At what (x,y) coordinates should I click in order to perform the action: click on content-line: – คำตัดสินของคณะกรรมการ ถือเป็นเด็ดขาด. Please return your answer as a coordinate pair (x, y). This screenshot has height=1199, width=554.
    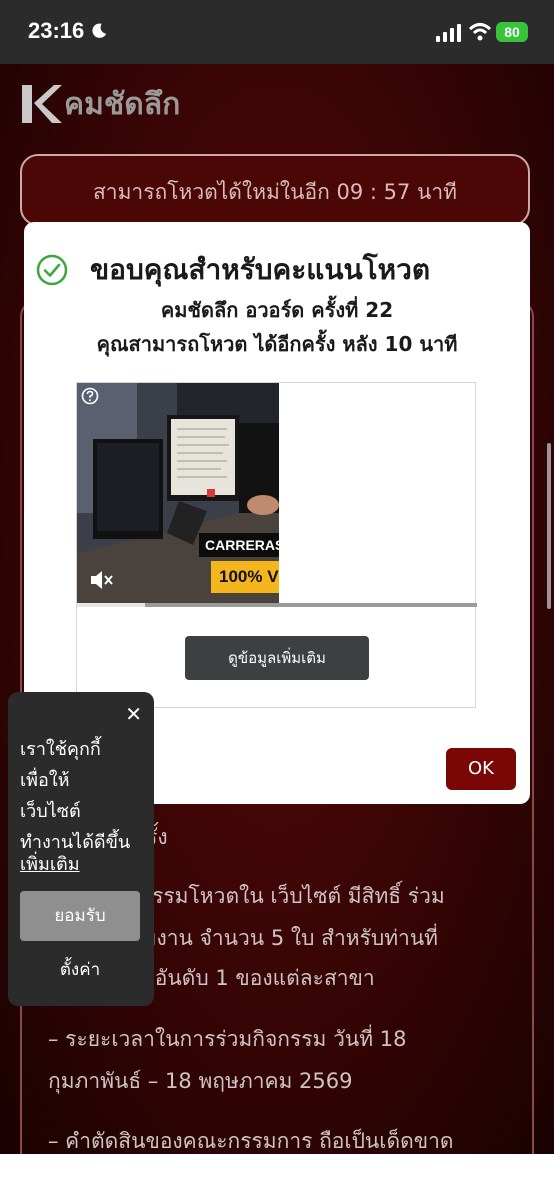
    Looking at the image, I should click on (251, 1141).